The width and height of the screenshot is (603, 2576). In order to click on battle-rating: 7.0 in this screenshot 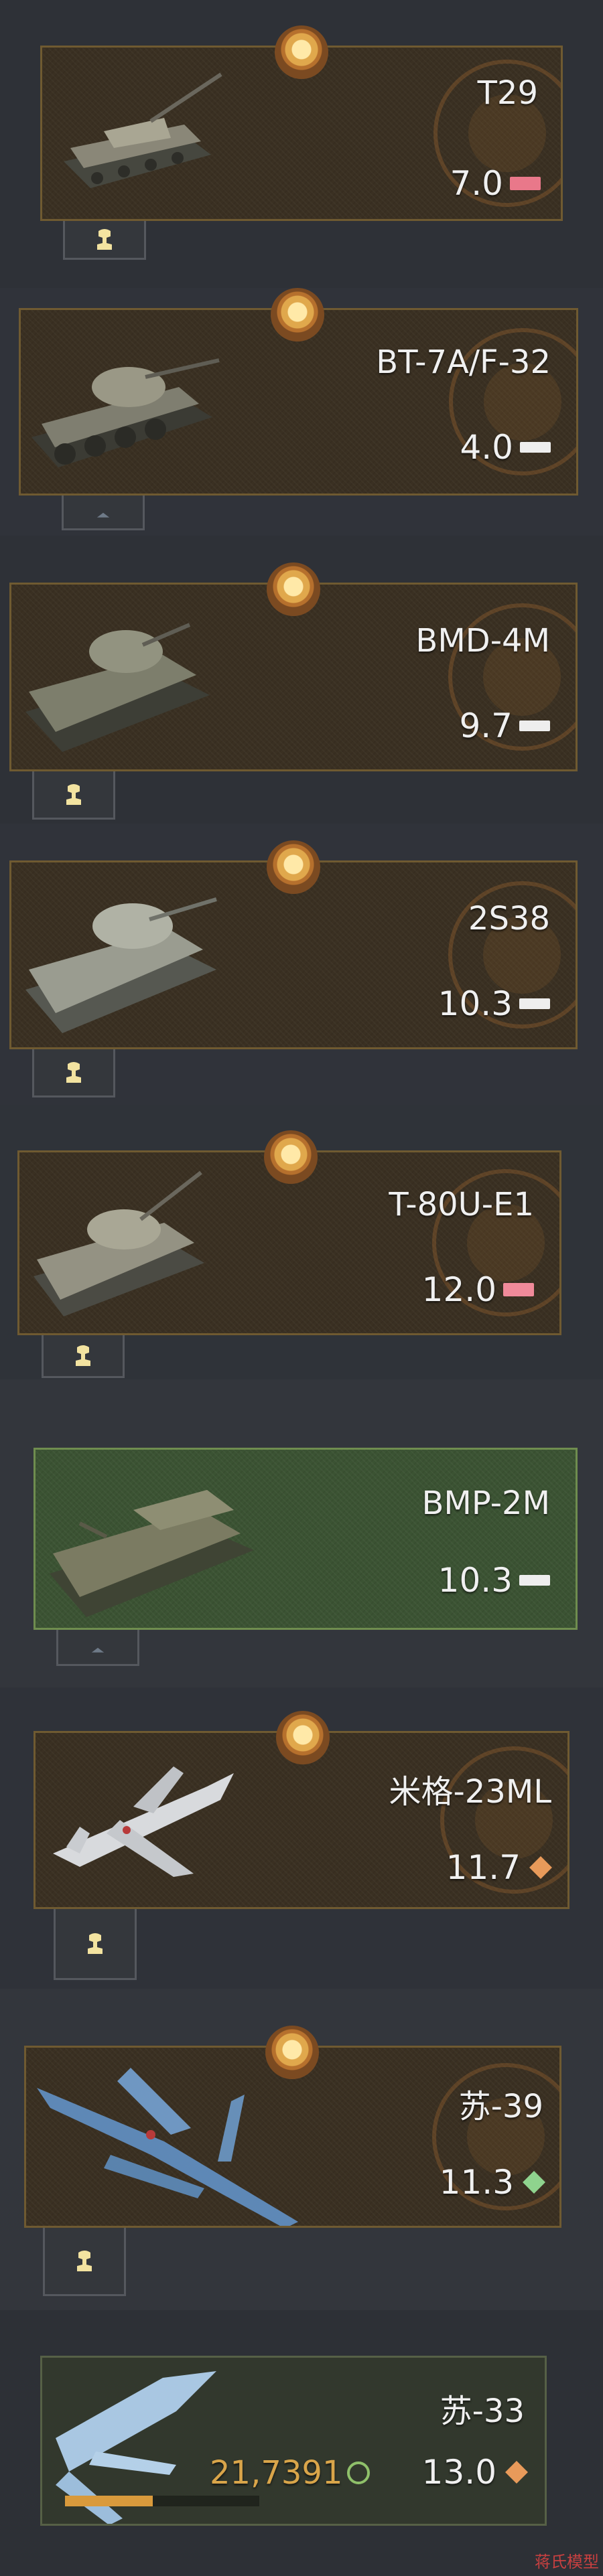, I will do `click(496, 183)`.